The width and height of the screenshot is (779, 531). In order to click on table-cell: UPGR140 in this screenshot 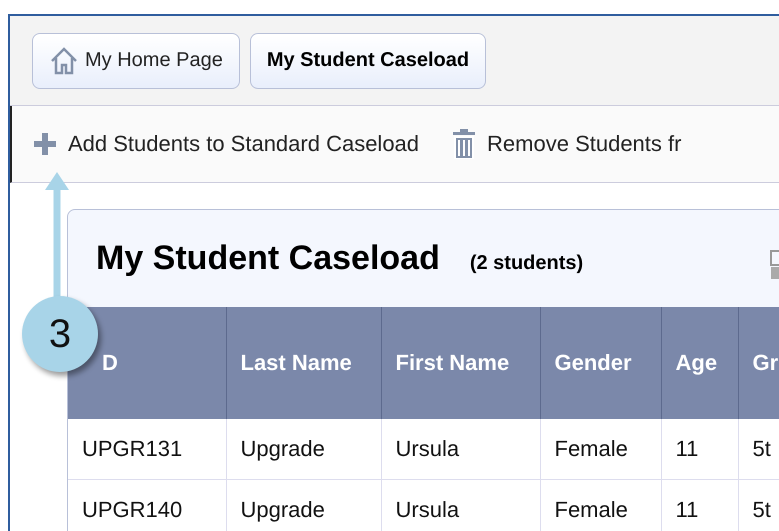, I will do `click(147, 505)`.